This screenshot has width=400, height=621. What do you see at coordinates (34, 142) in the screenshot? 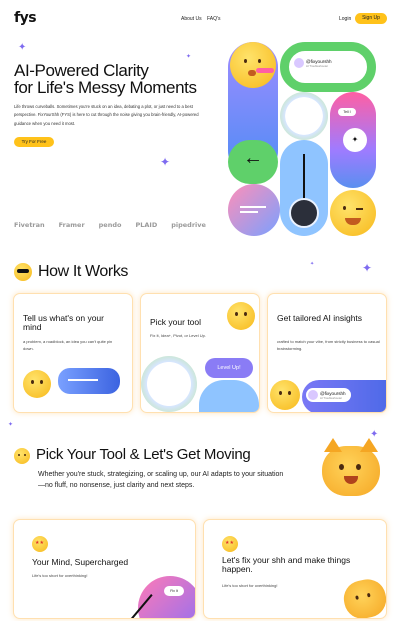
I see `try-for-free-button: Try For Free` at bounding box center [34, 142].